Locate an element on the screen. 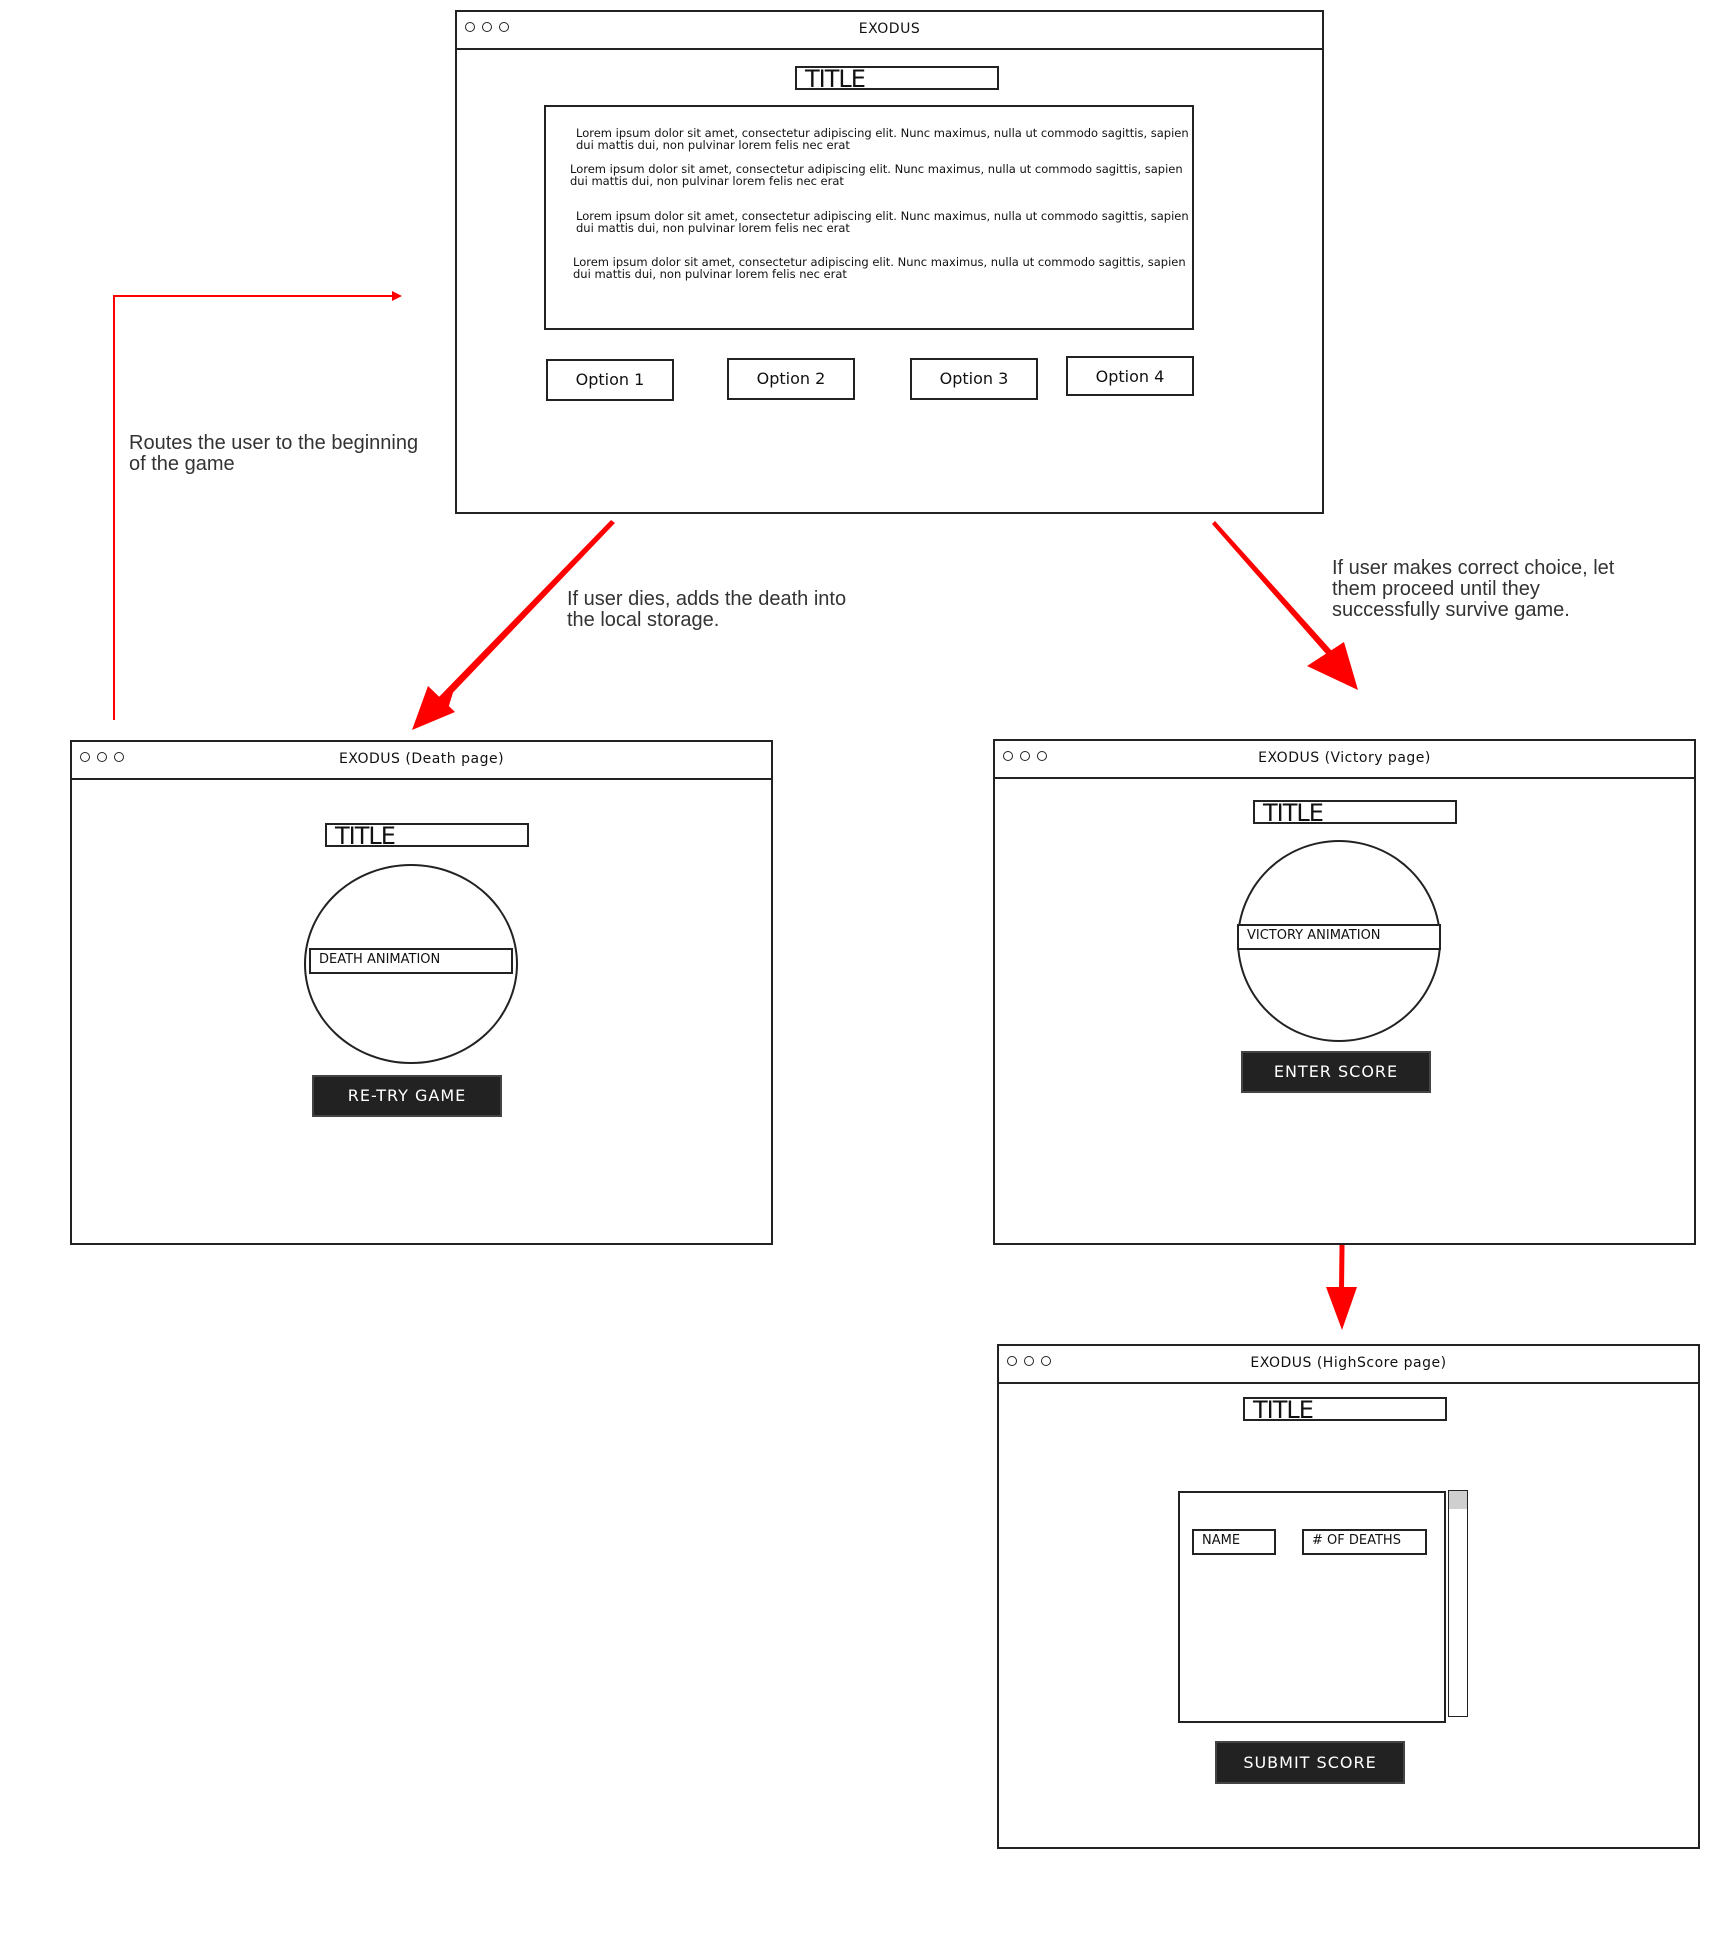 The image size is (1728, 1936). window-title: EXODUS (Death page) is located at coordinates (421, 759).